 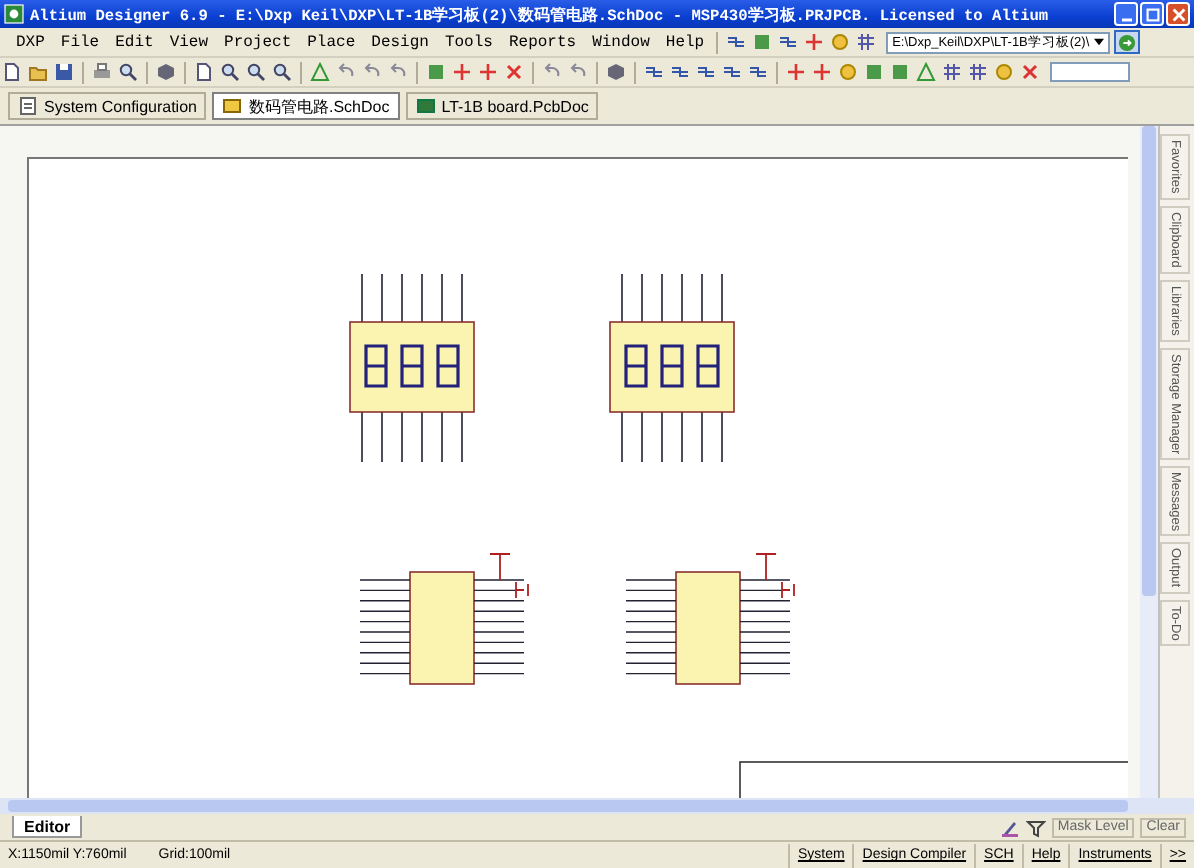 I want to click on menu-item: Reports, so click(x=542, y=42).